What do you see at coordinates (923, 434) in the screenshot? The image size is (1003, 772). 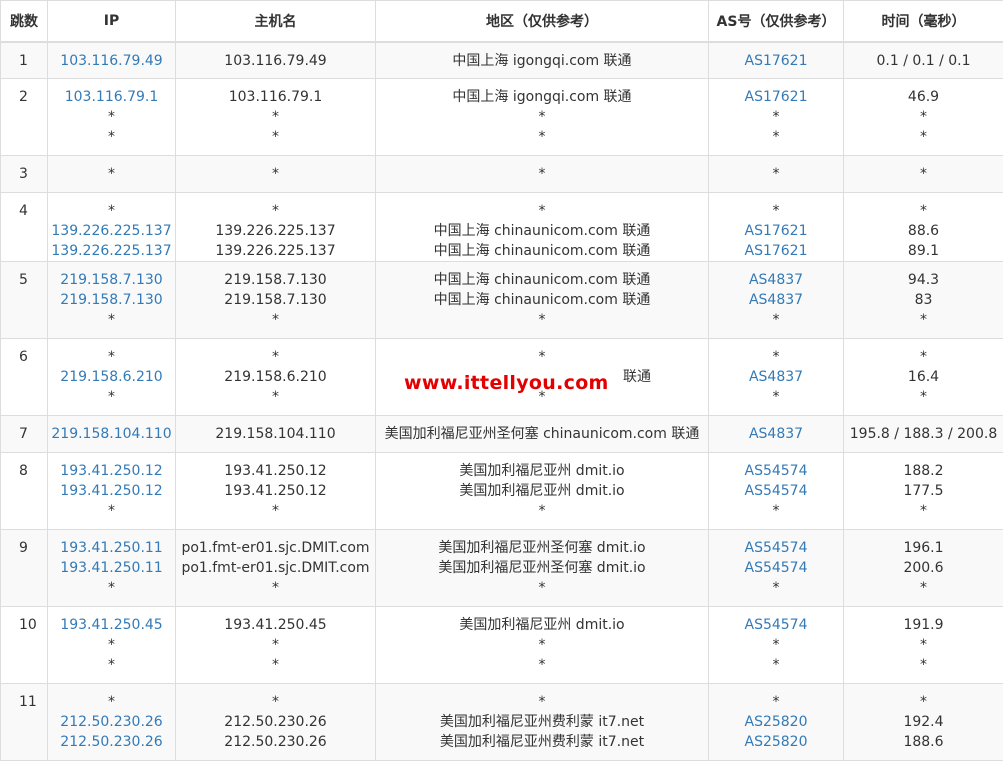 I see `time-cell: 195.8 / 188.3 / 200.8` at bounding box center [923, 434].